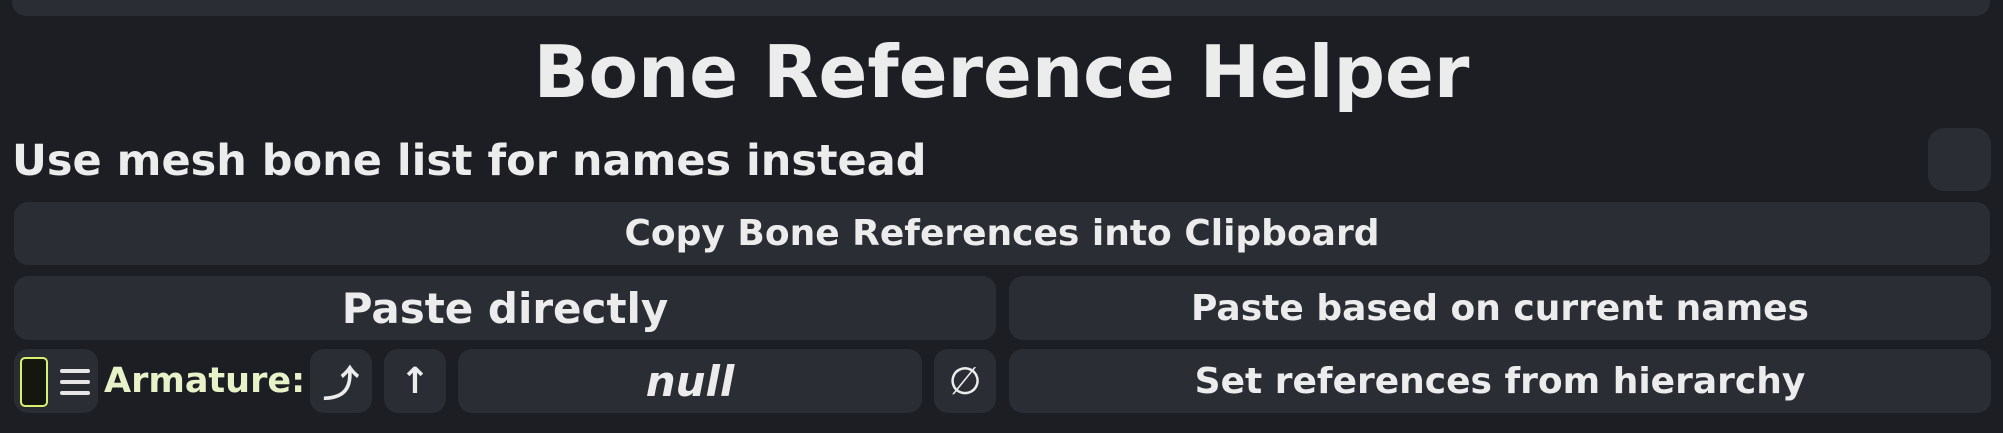 The height and width of the screenshot is (433, 2003). What do you see at coordinates (1959, 159) in the screenshot?
I see `mesh-bone-checkbox` at bounding box center [1959, 159].